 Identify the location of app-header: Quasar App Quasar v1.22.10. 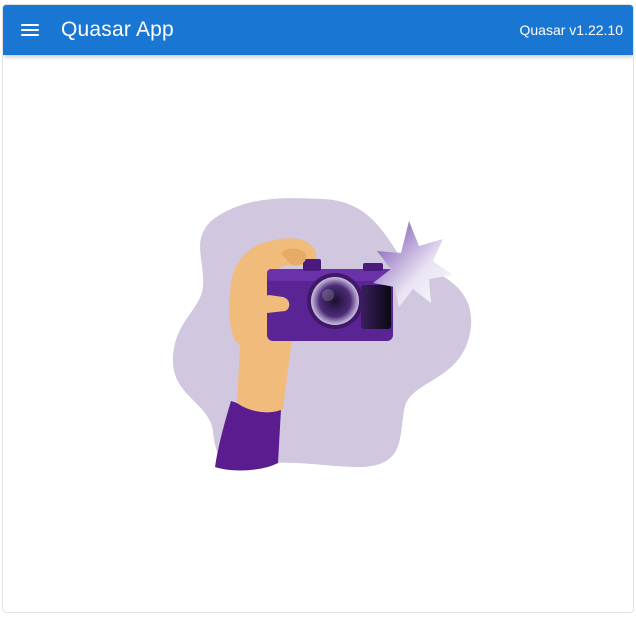
(318, 30).